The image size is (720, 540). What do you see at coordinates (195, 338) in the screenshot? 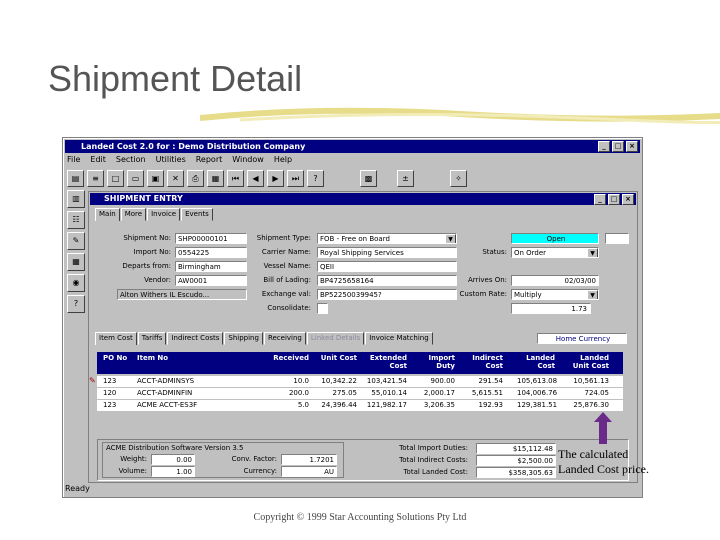
I see `tab-indirect-costs: Indirect Costs` at bounding box center [195, 338].